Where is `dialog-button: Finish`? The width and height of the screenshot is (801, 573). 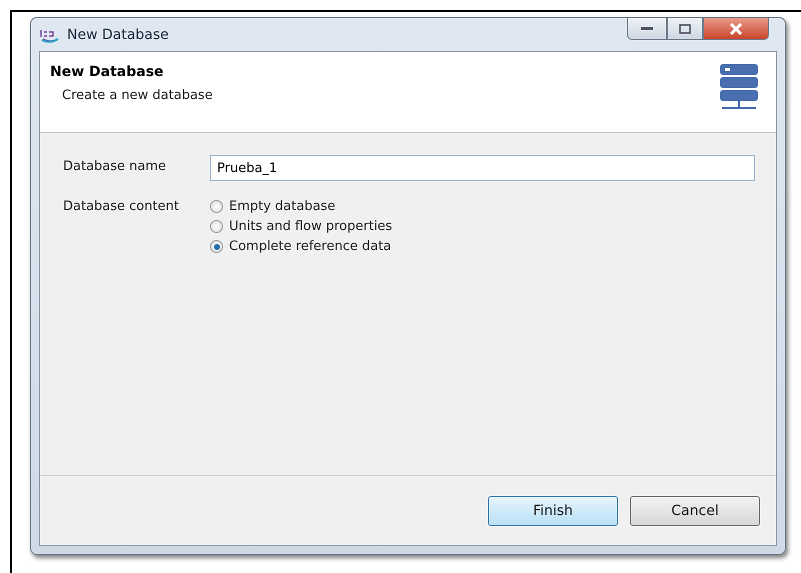
dialog-button: Finish is located at coordinates (553, 511).